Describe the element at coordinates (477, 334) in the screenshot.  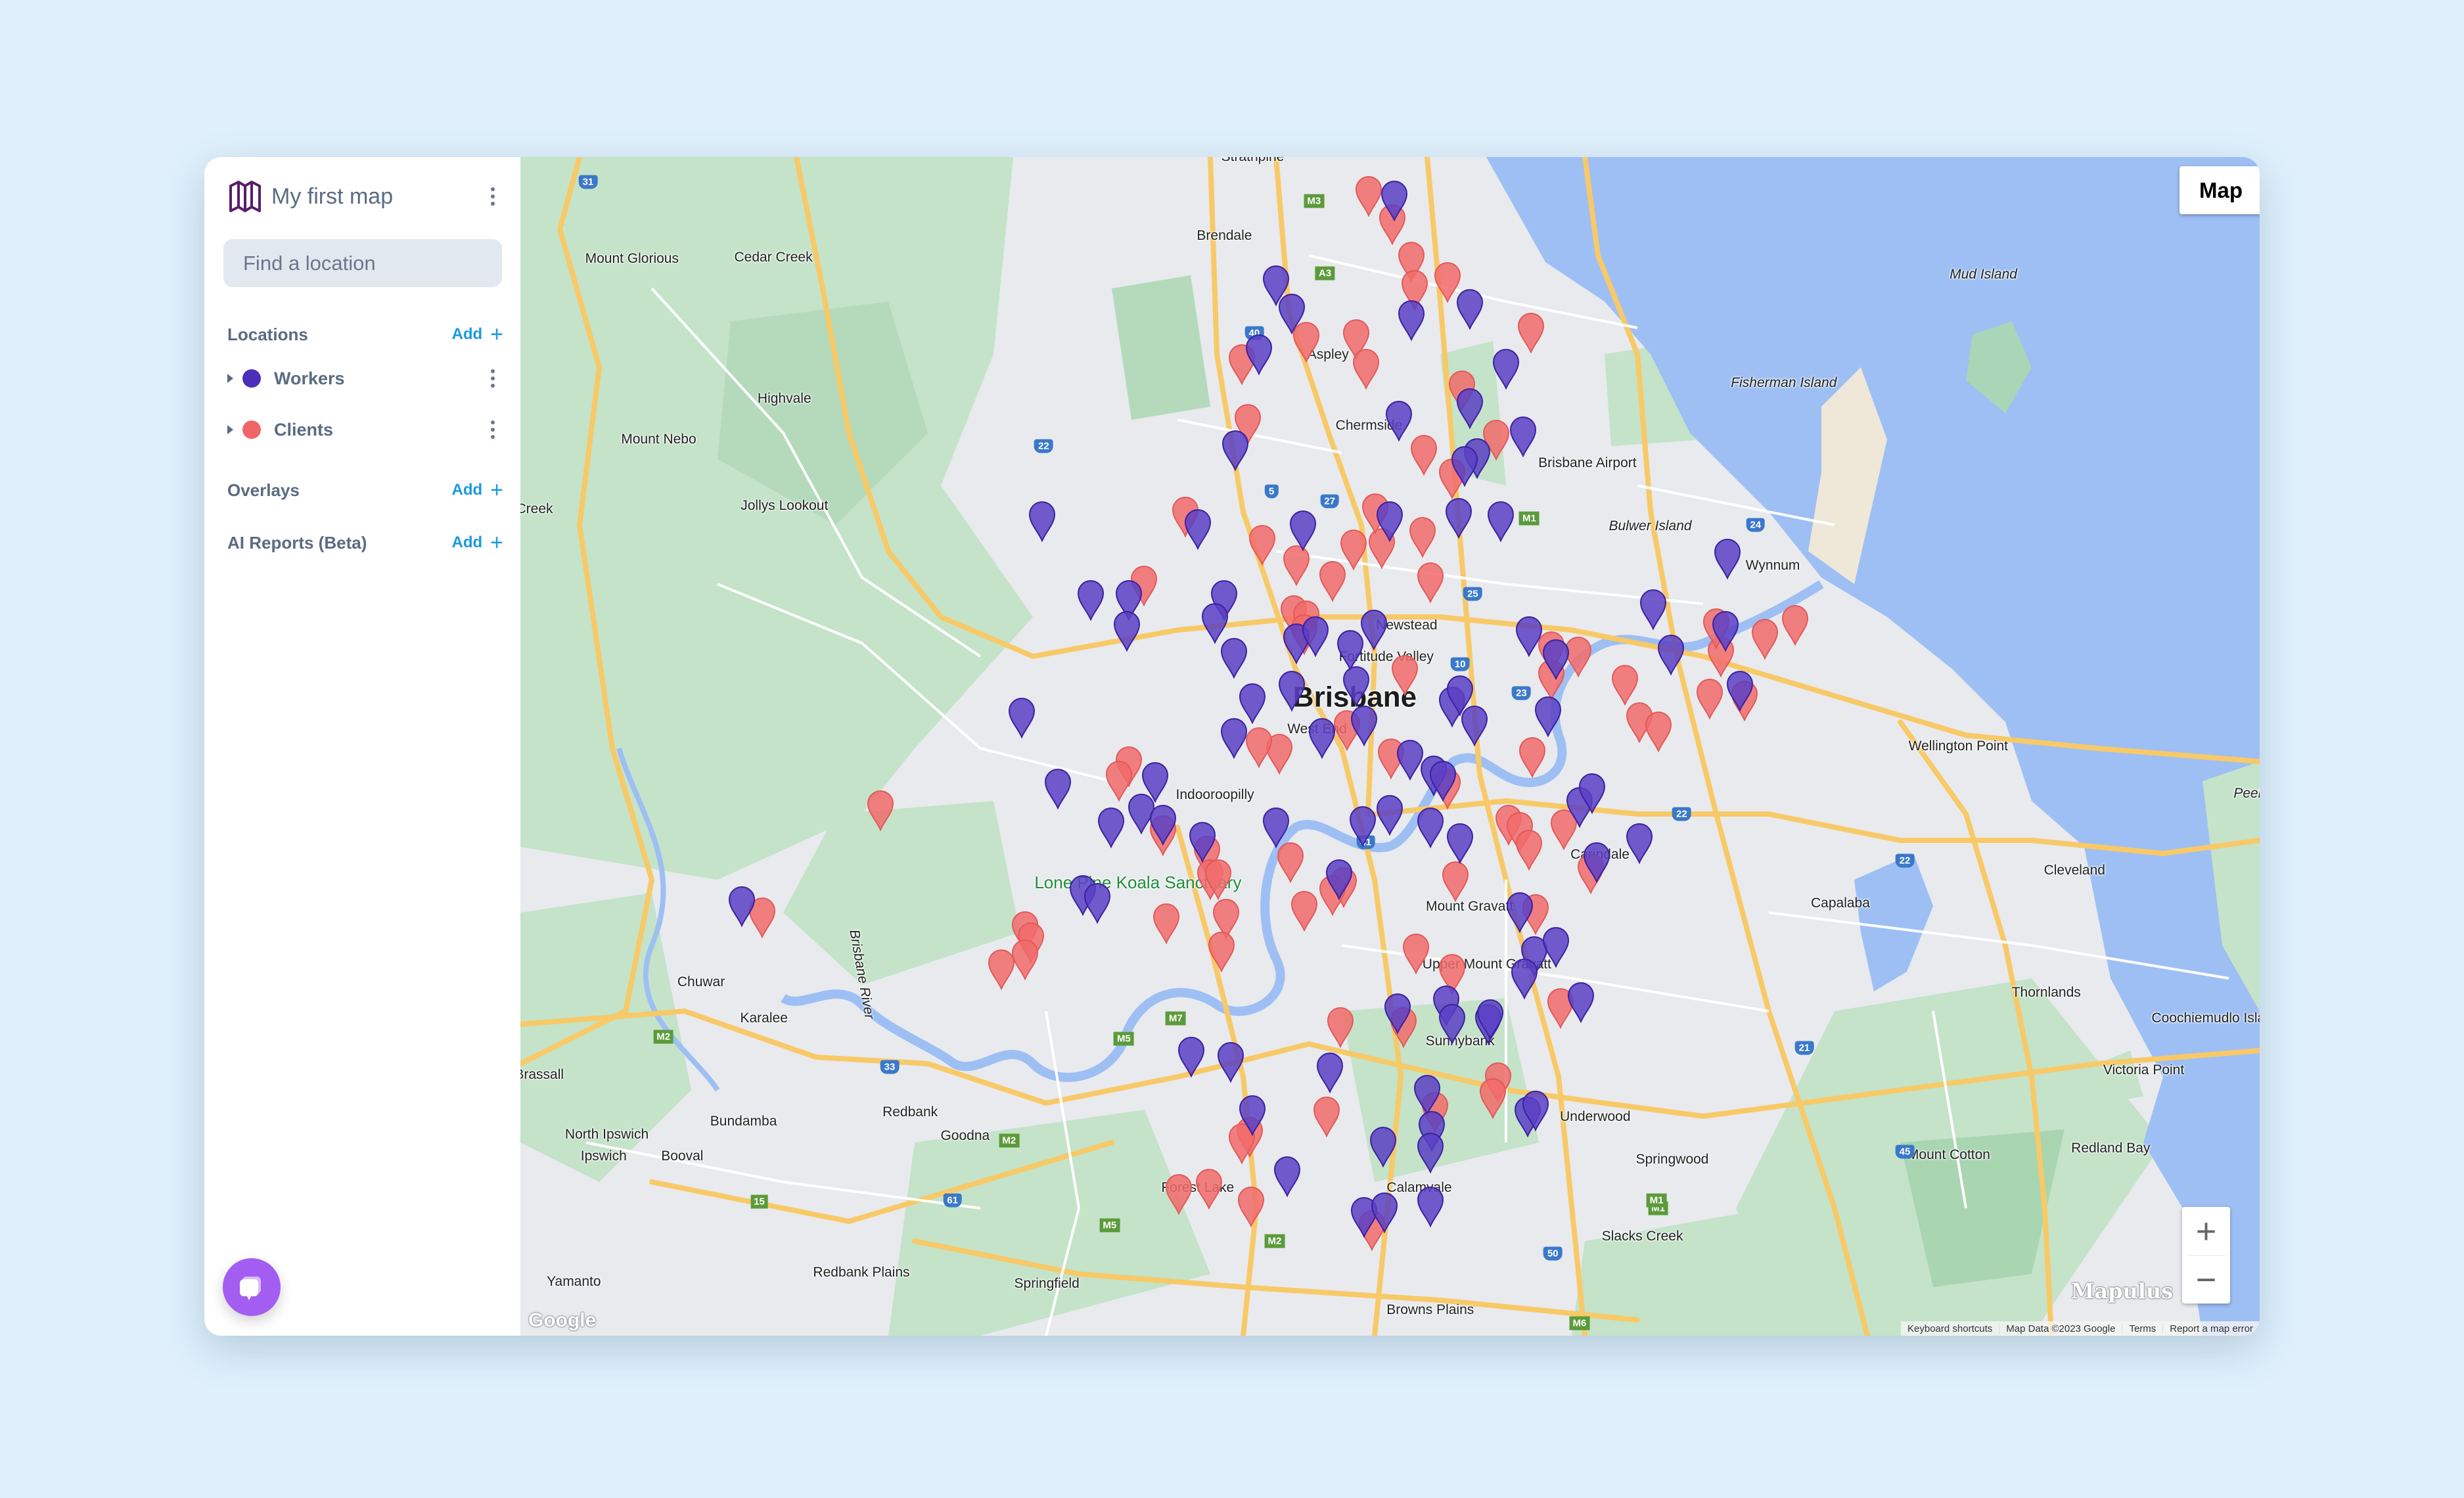
I see `add-location-button: Add +` at that location.